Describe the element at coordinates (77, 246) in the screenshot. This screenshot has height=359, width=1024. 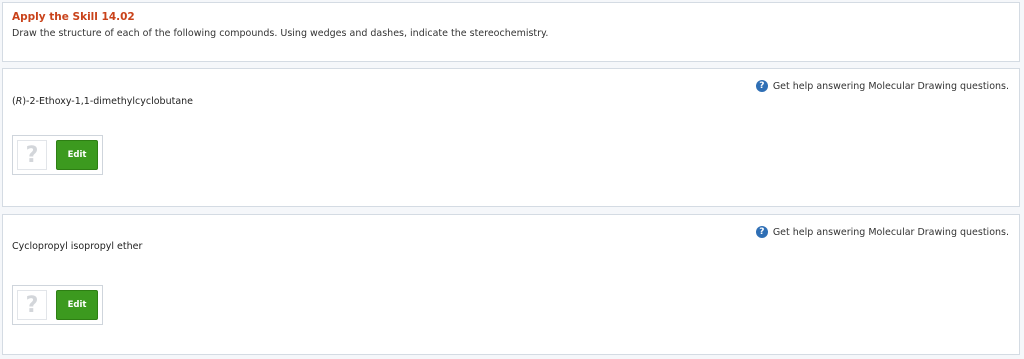
I see `compound-name: Cyclopropyl isopropyl ether` at that location.